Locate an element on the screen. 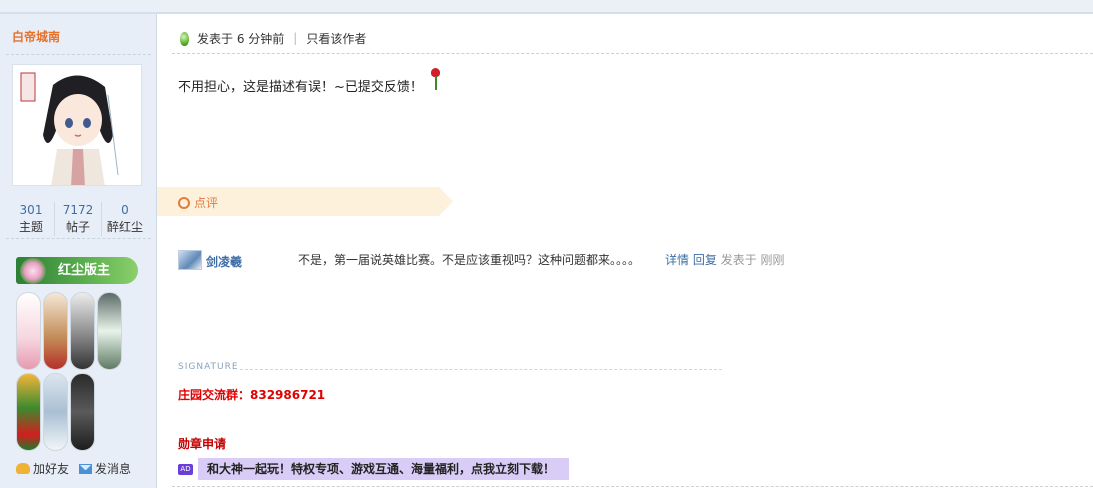 The height and width of the screenshot is (488, 1093). rose-emoji-icon is located at coordinates (435, 80).